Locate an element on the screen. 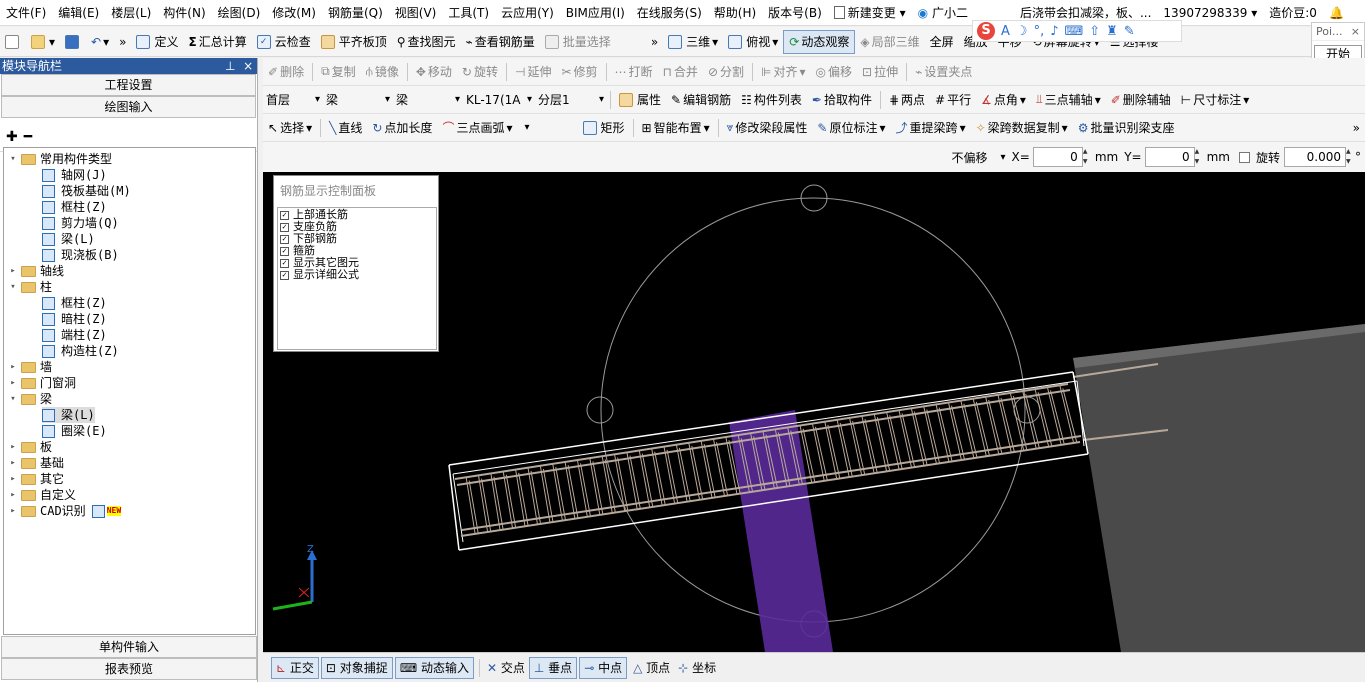 The height and width of the screenshot is (682, 1365). set-grip-button: ⌁ 设置夹点 is located at coordinates (943, 72).